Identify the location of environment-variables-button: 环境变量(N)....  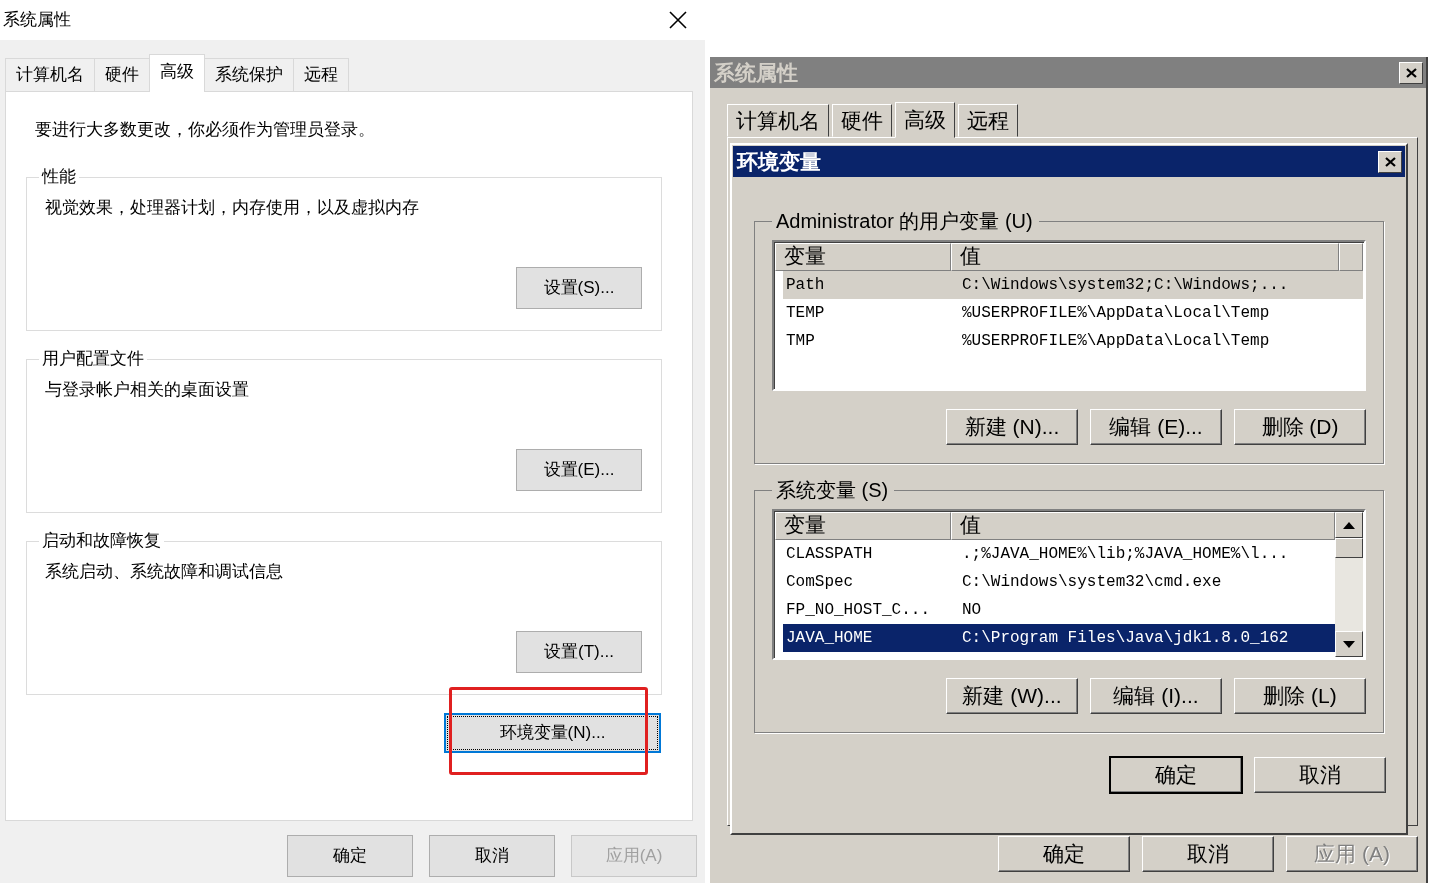
(552, 733).